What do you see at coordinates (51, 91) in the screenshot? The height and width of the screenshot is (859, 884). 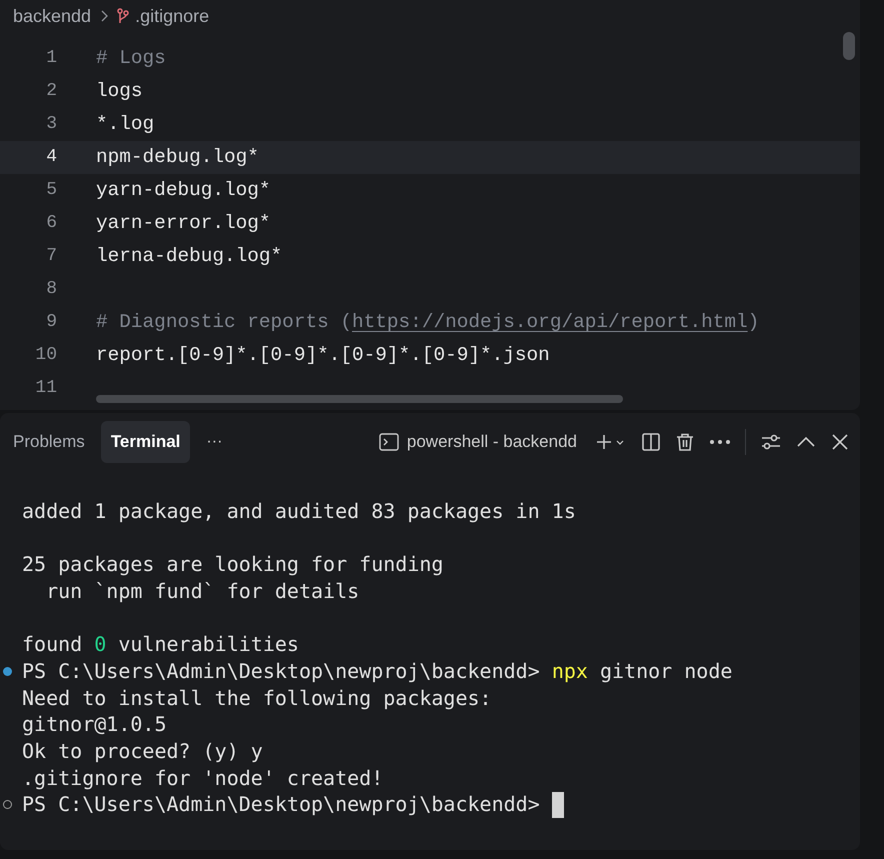 I see `line-number: 2` at bounding box center [51, 91].